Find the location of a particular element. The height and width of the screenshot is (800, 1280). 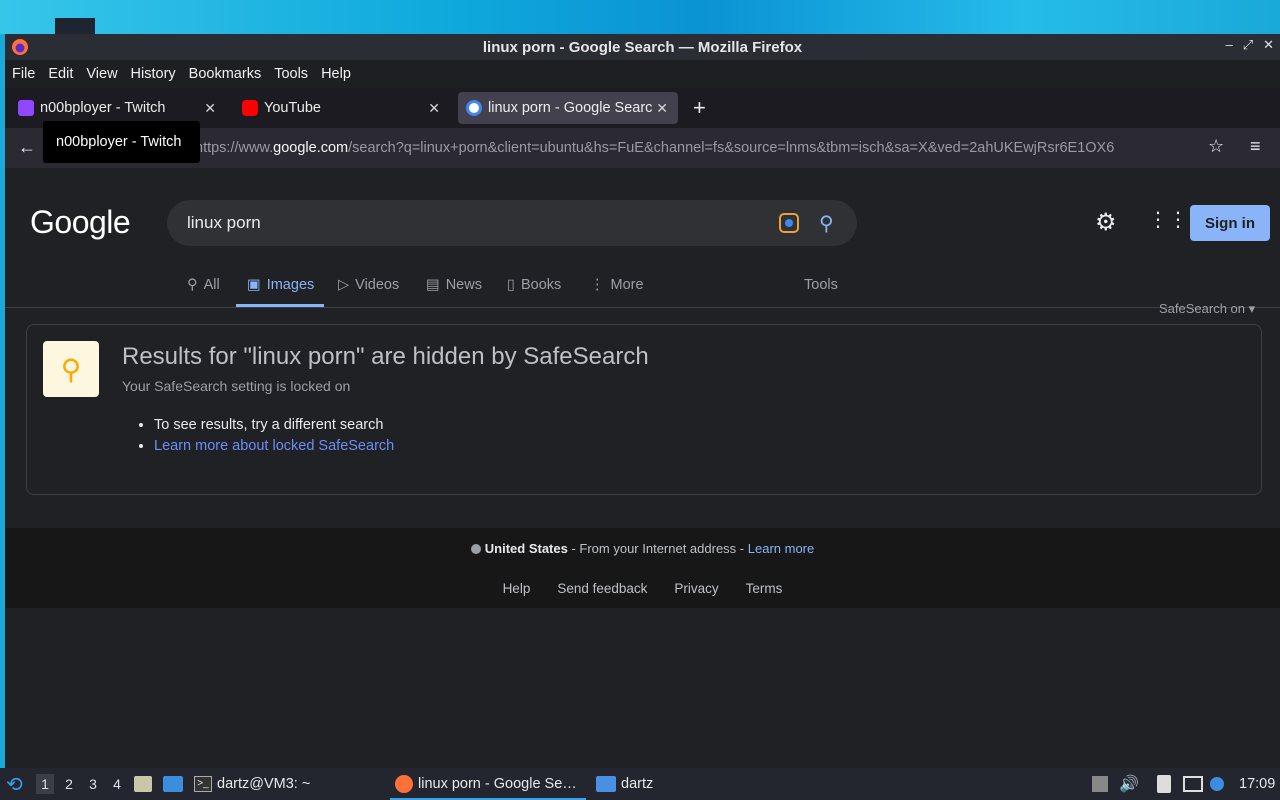

menu-tools: Tools is located at coordinates (291, 74).